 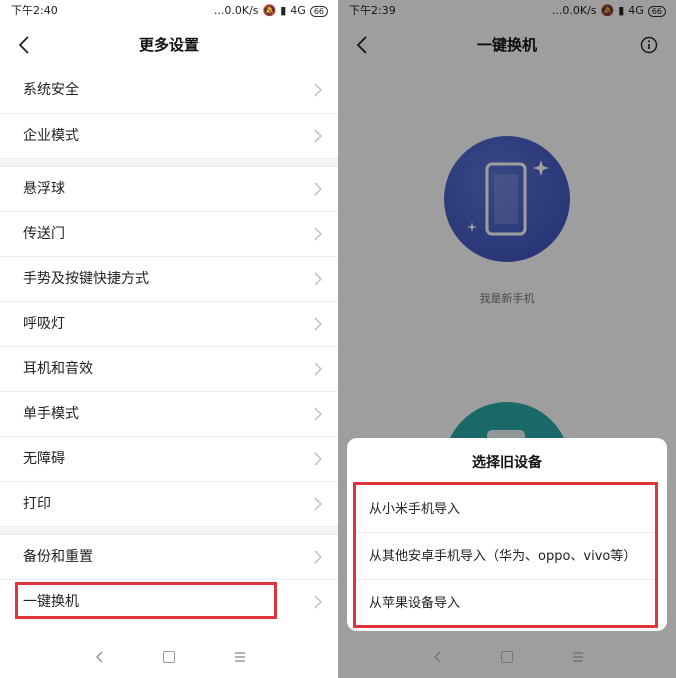 I want to click on network-speed: ...0.0K/s, so click(x=236, y=10).